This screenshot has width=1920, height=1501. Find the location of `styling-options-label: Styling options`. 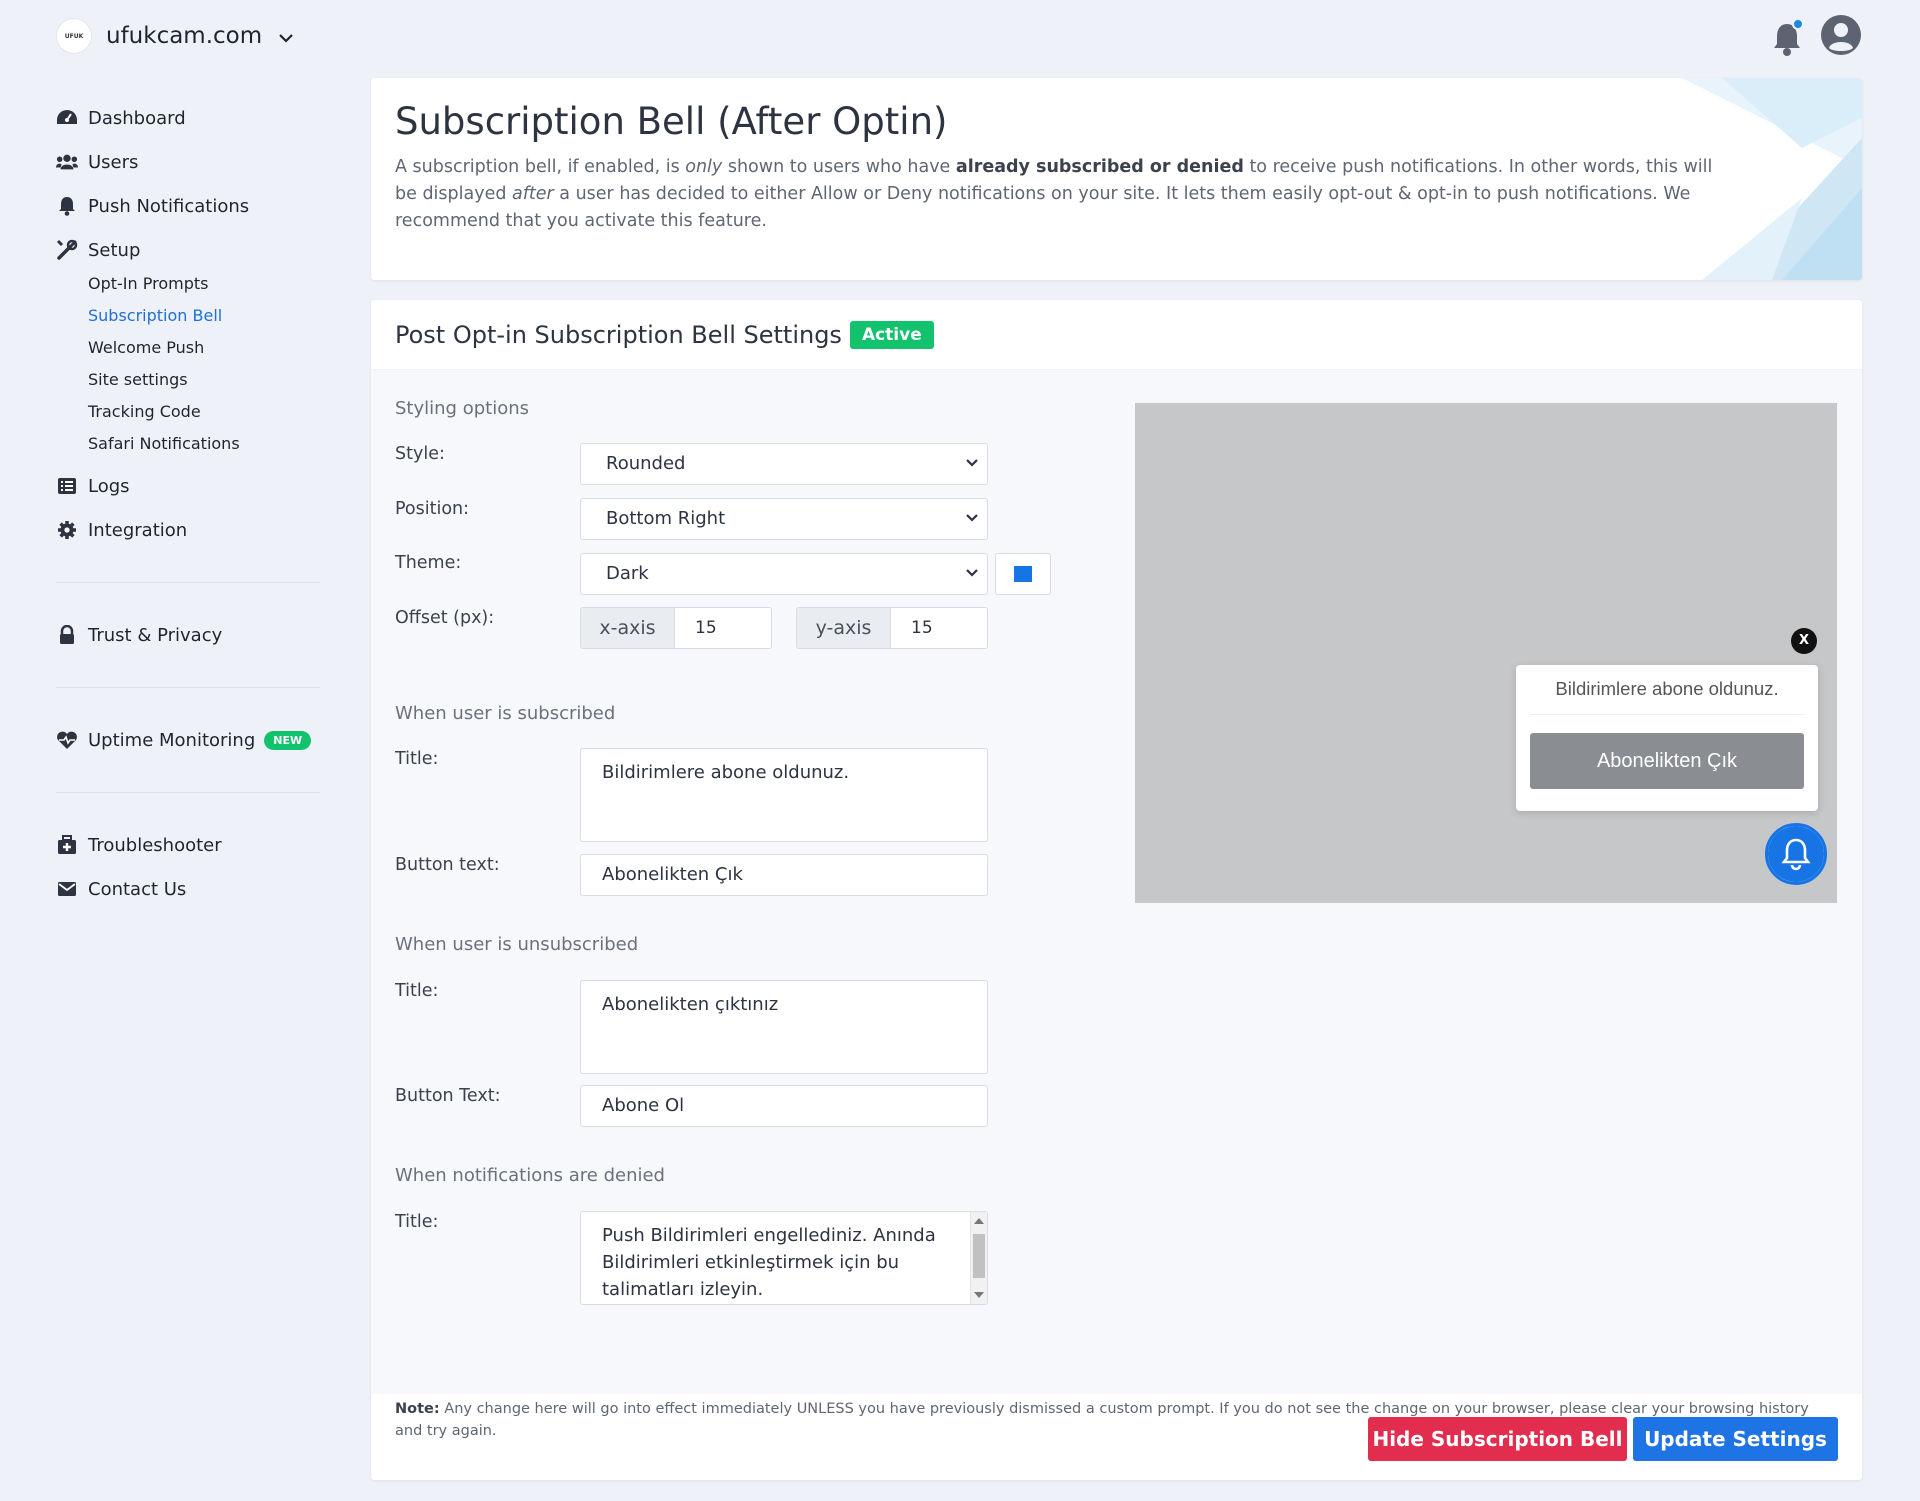

styling-options-label: Styling options is located at coordinates (462, 408).